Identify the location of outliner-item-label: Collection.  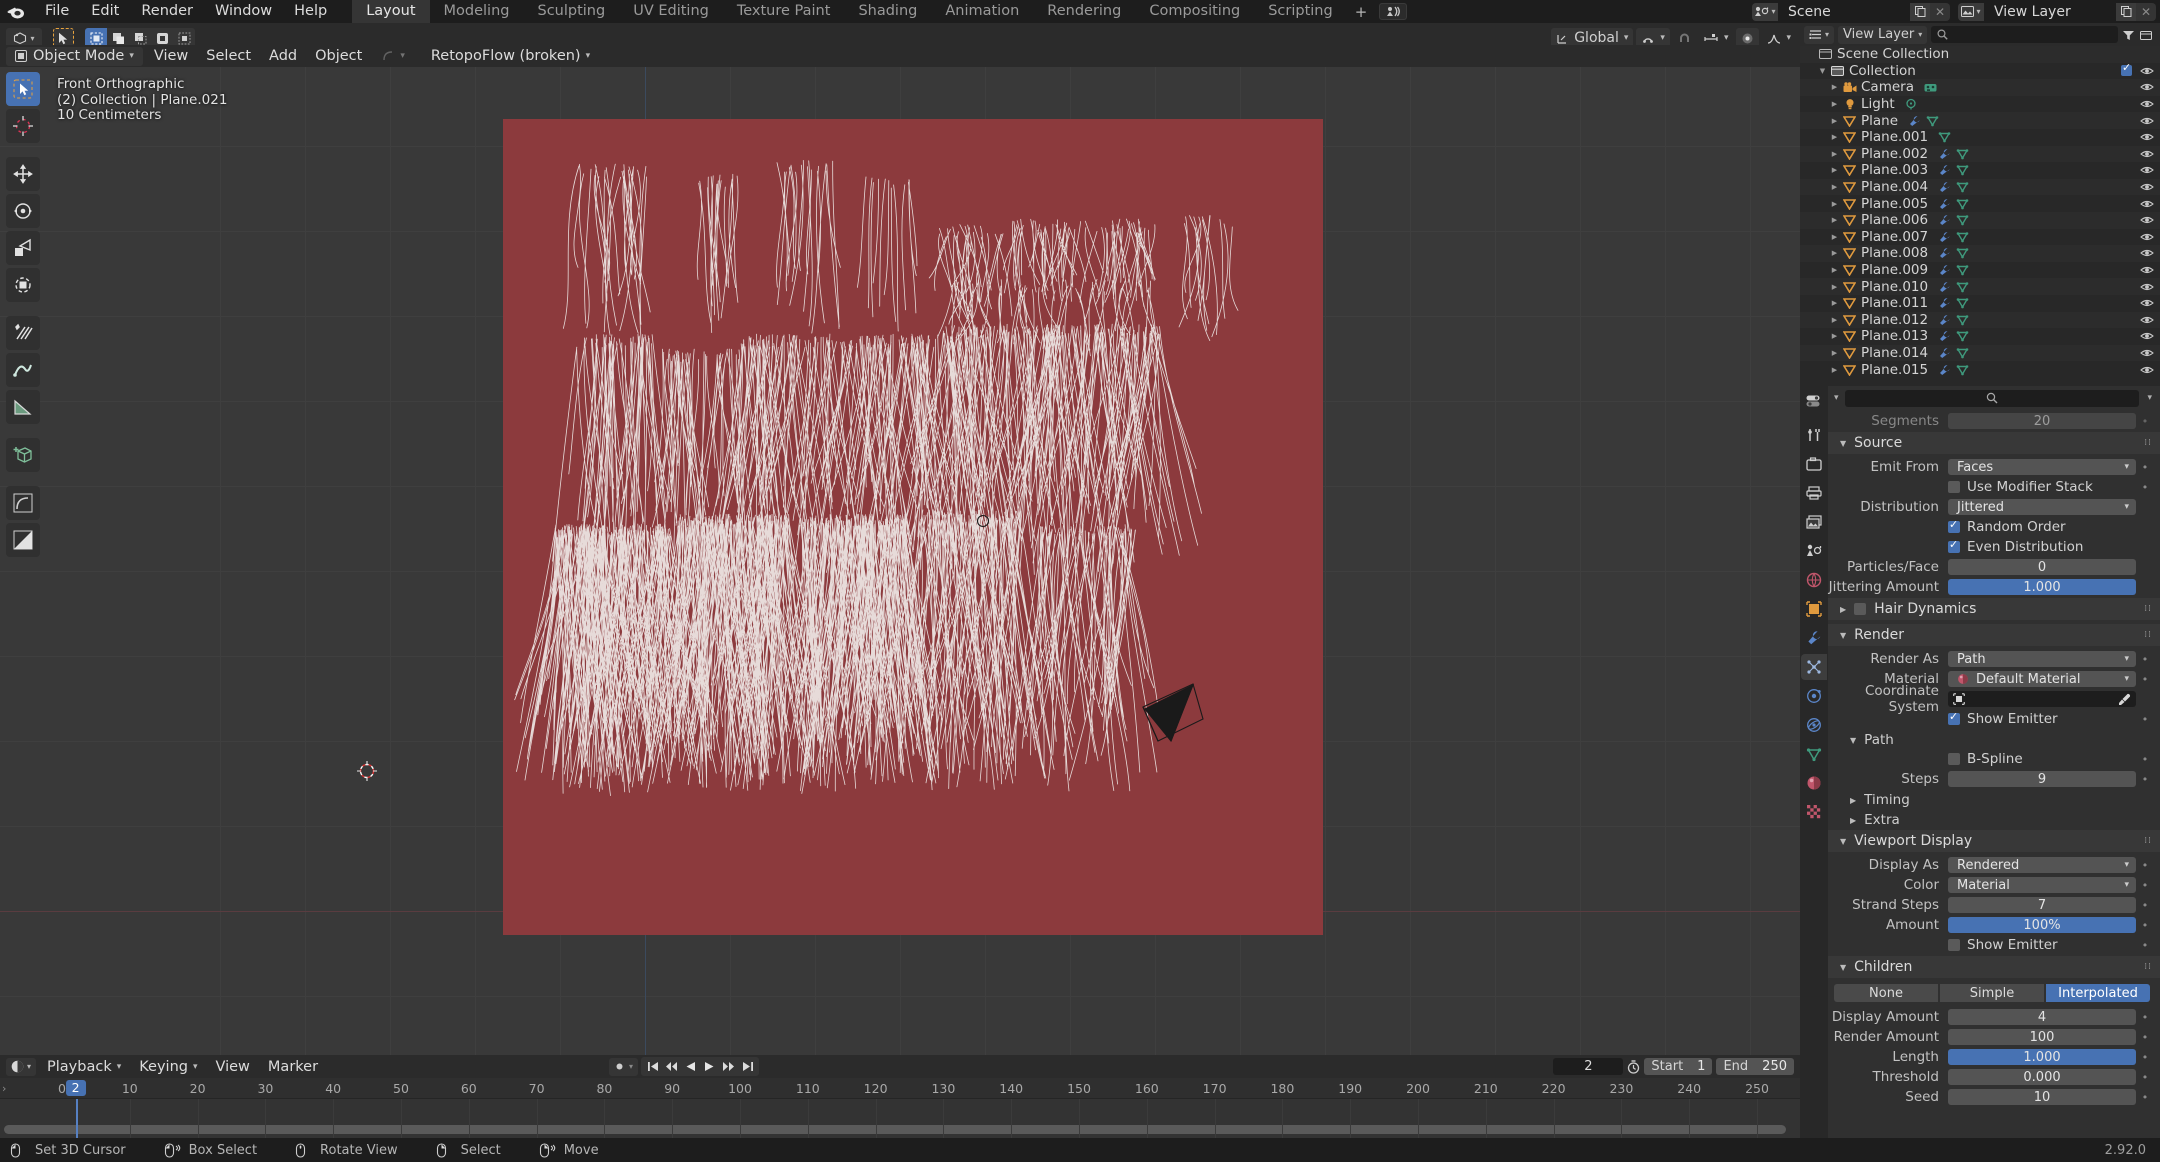
(1881, 71).